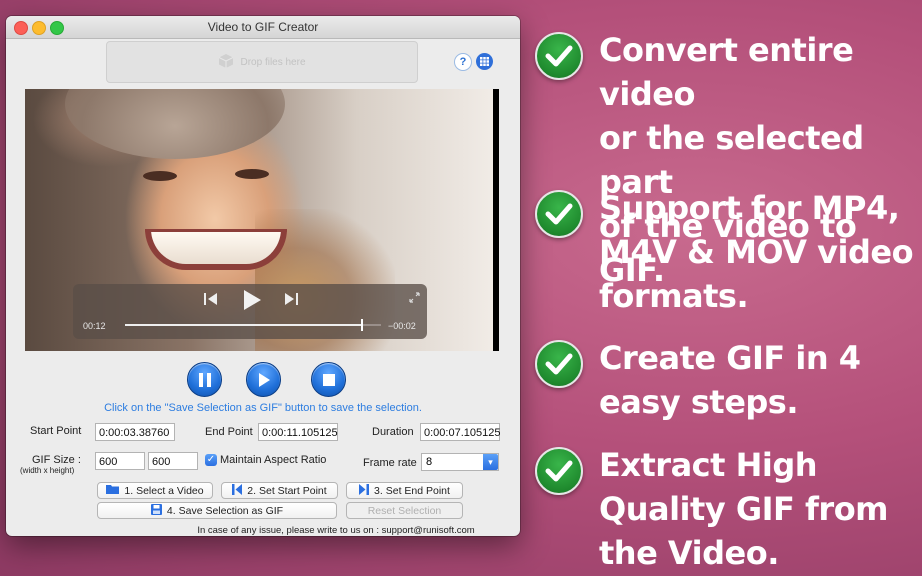 The height and width of the screenshot is (576, 922). I want to click on mark-end-icon, so click(364, 490).